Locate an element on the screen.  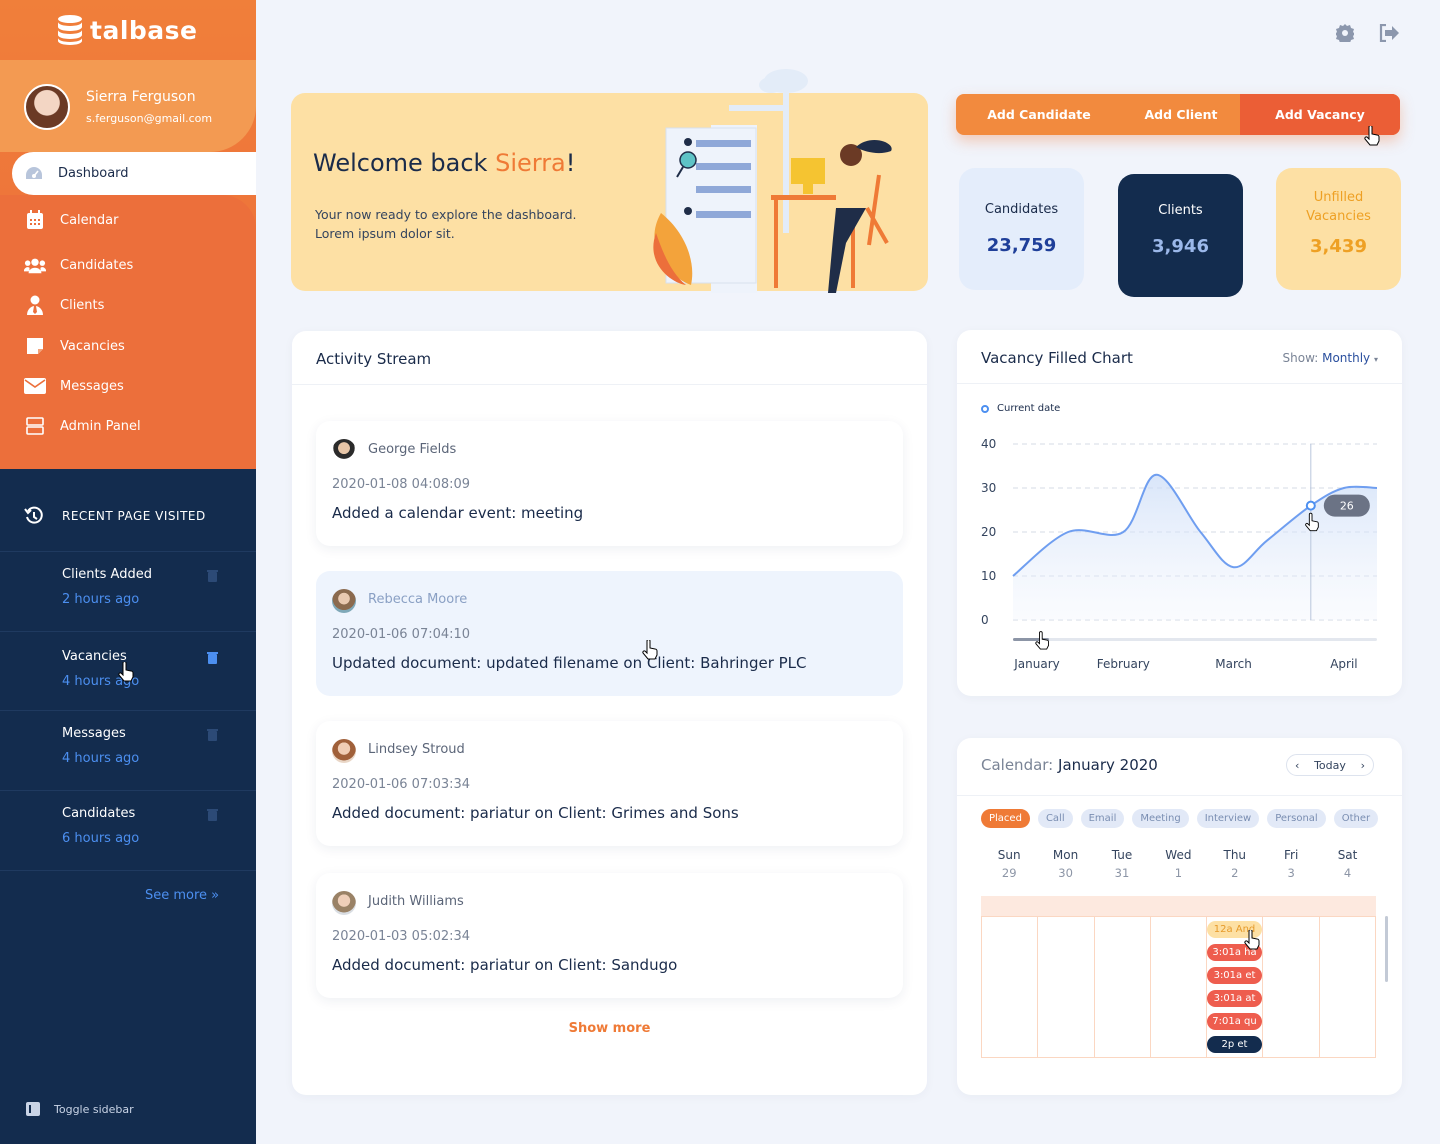
welcome-illustration is located at coordinates (772, 181).